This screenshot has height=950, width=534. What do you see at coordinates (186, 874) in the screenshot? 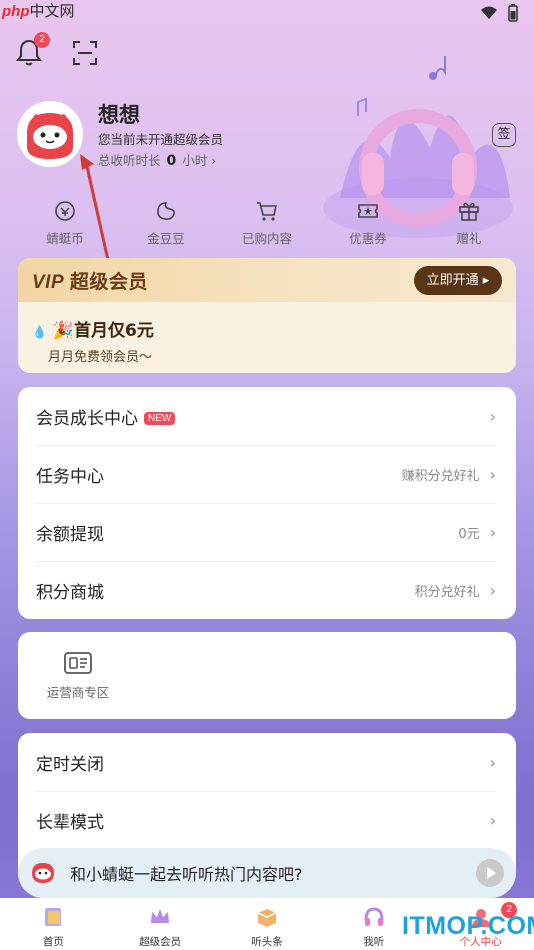
I see `ai-suggestion-text: 和小蜻蜓一起去听听热门内容吧?` at bounding box center [186, 874].